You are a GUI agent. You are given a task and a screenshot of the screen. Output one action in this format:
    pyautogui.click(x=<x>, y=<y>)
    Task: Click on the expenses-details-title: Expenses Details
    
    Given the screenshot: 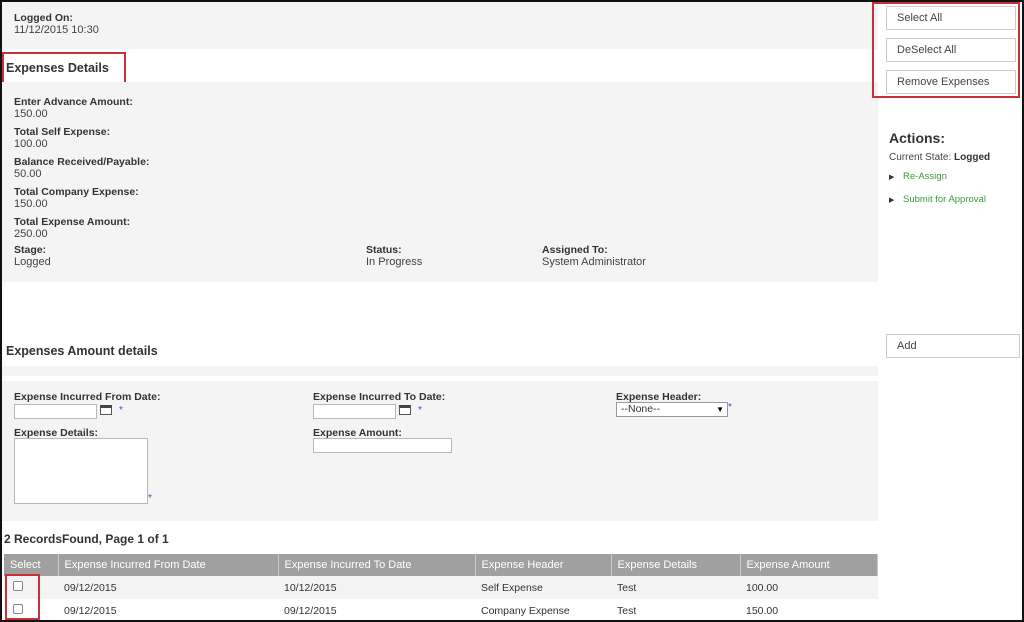 What is the action you would take?
    pyautogui.click(x=57, y=68)
    